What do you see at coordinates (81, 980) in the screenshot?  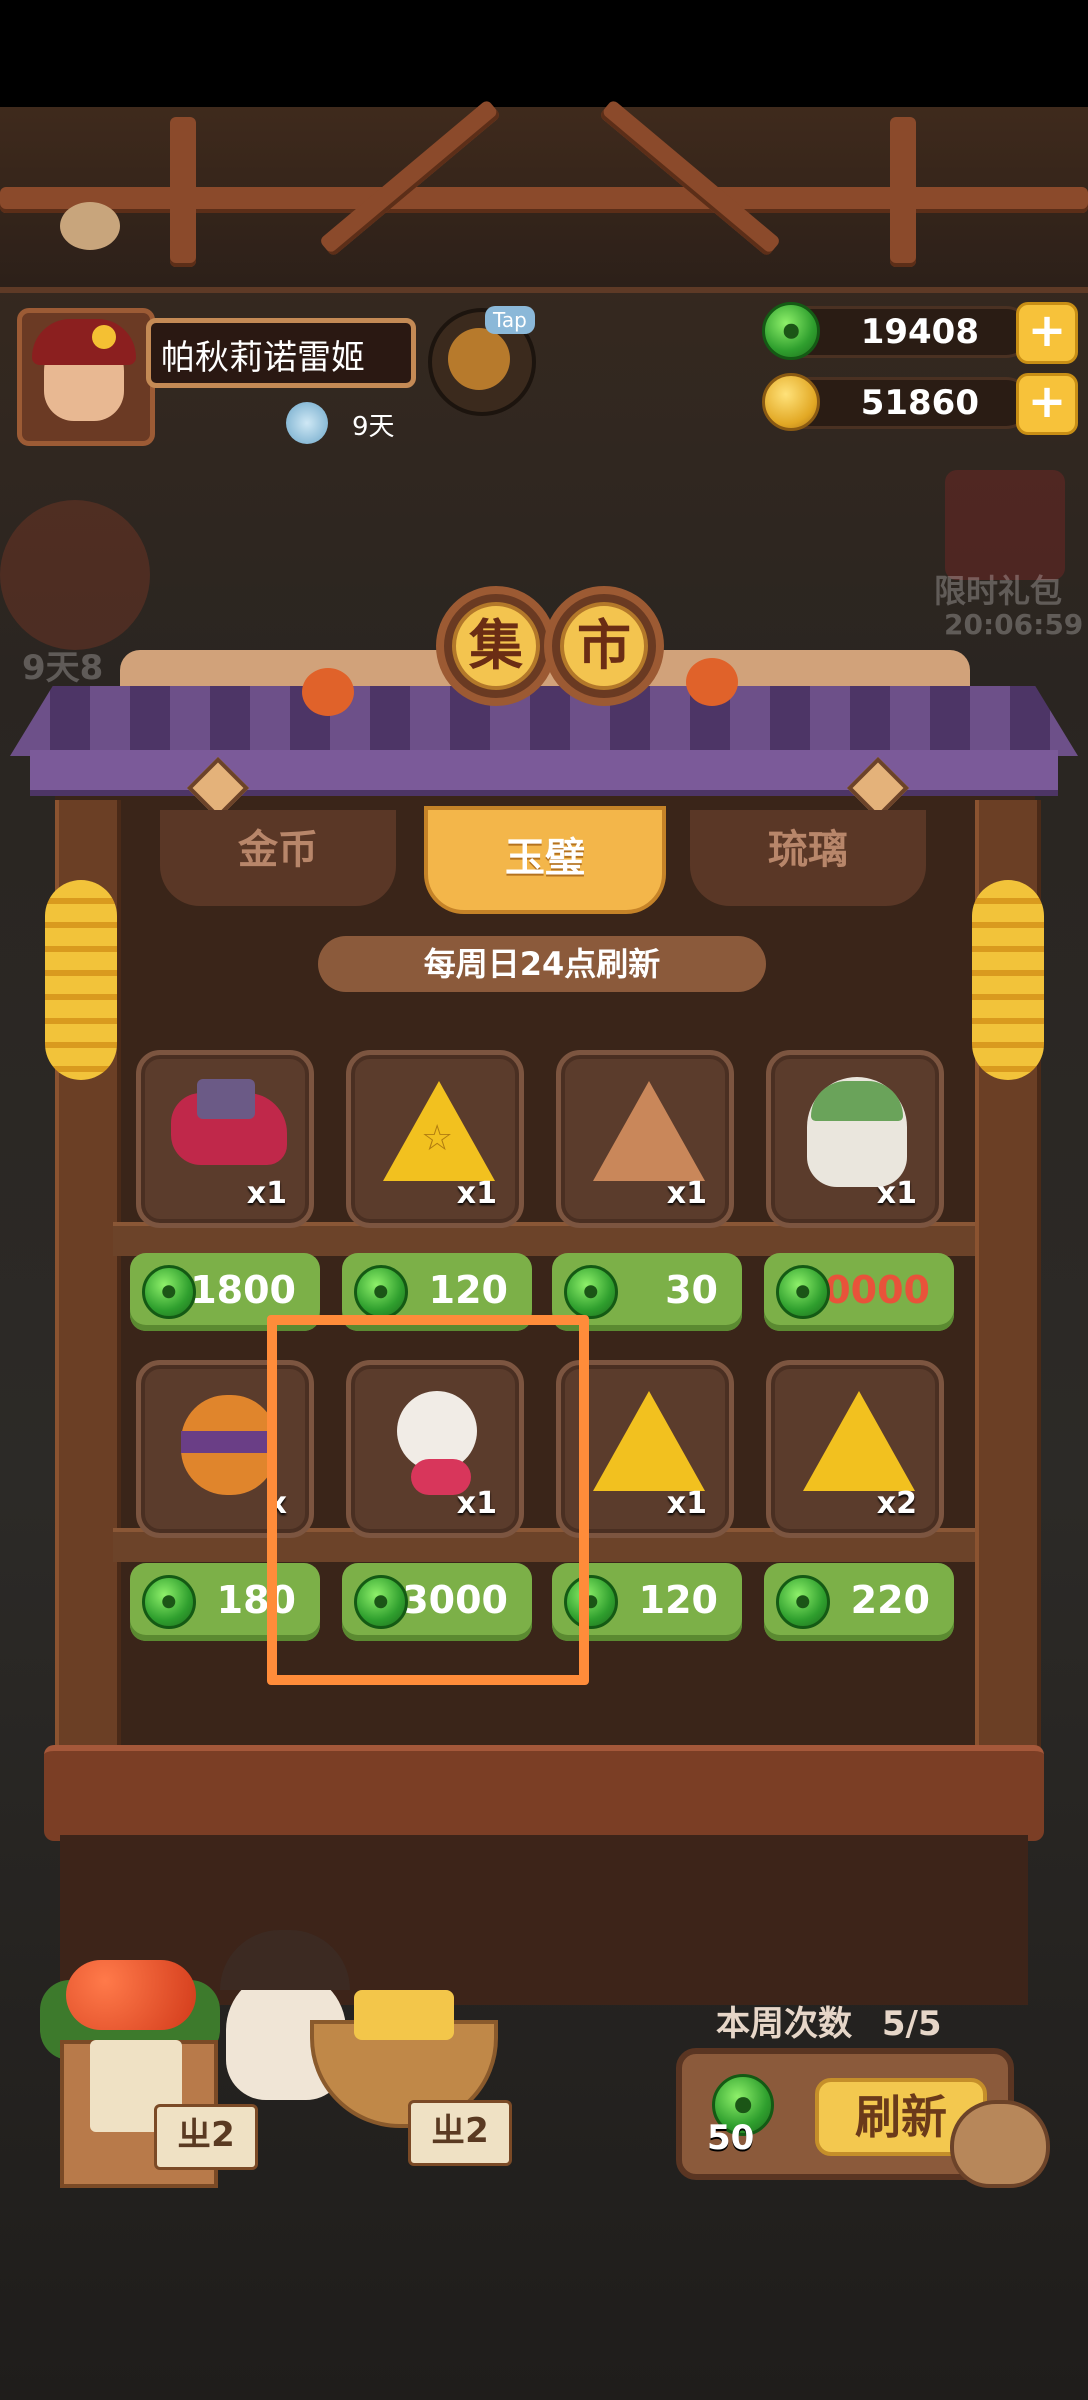 I see `corn-left-icon` at bounding box center [81, 980].